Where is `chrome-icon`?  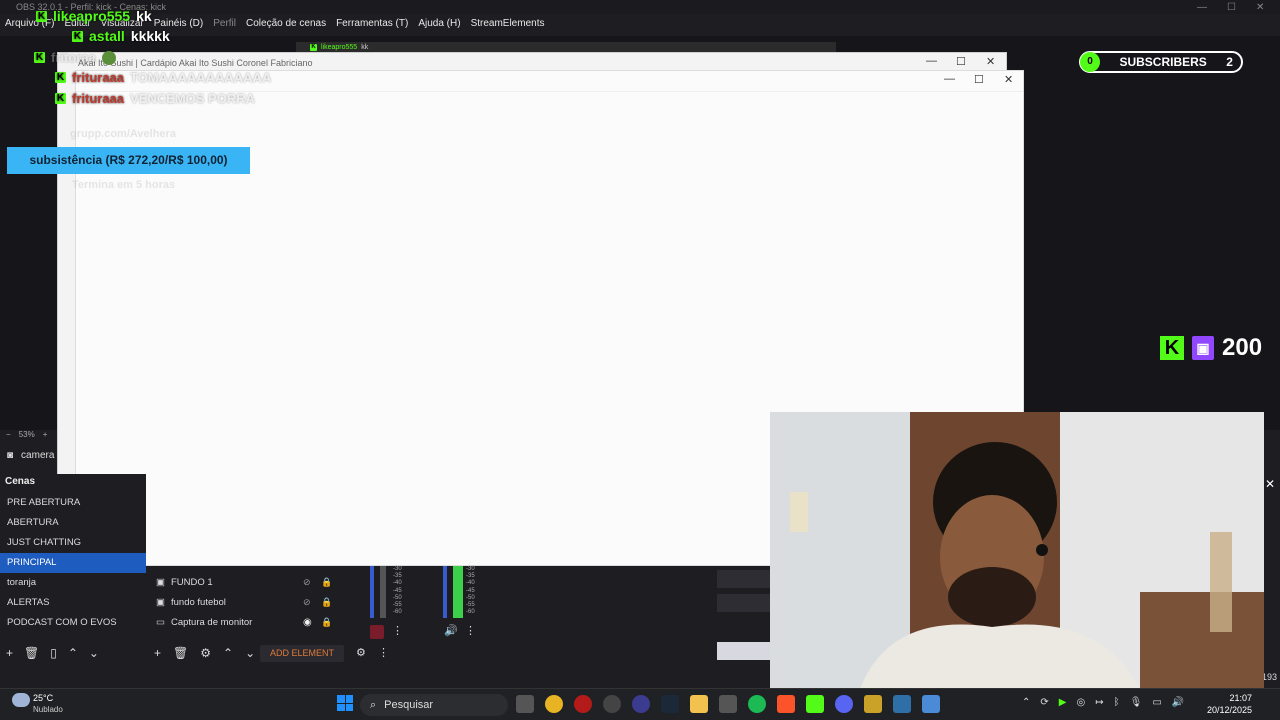
chrome-icon is located at coordinates (554, 704).